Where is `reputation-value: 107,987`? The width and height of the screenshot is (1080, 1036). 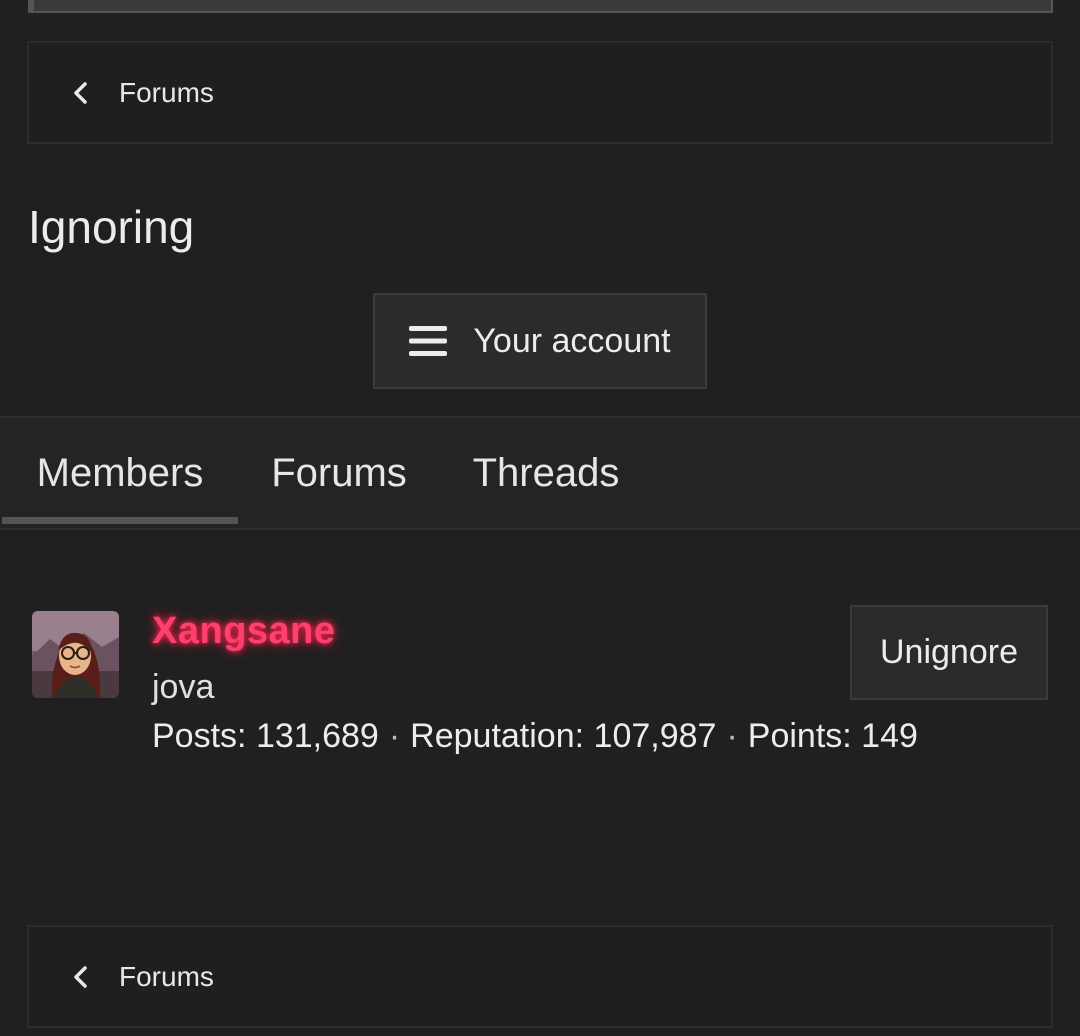
reputation-value: 107,987 is located at coordinates (655, 736).